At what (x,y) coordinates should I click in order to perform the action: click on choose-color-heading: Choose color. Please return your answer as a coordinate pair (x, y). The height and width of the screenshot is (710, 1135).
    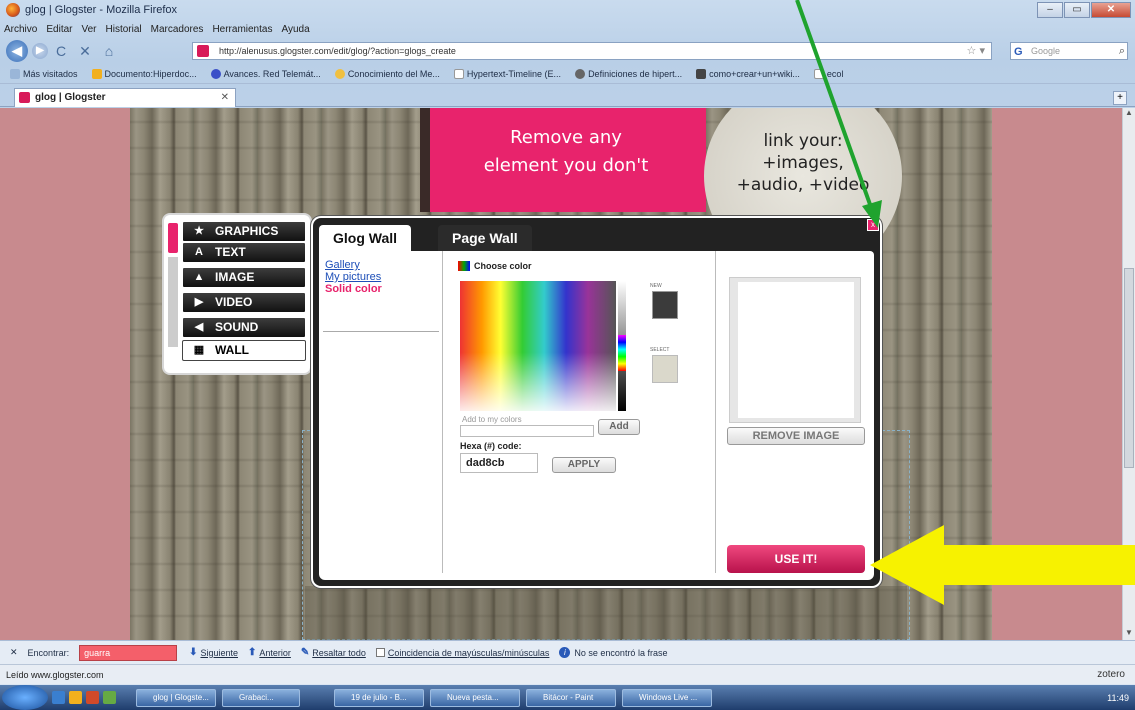
    Looking at the image, I should click on (495, 266).